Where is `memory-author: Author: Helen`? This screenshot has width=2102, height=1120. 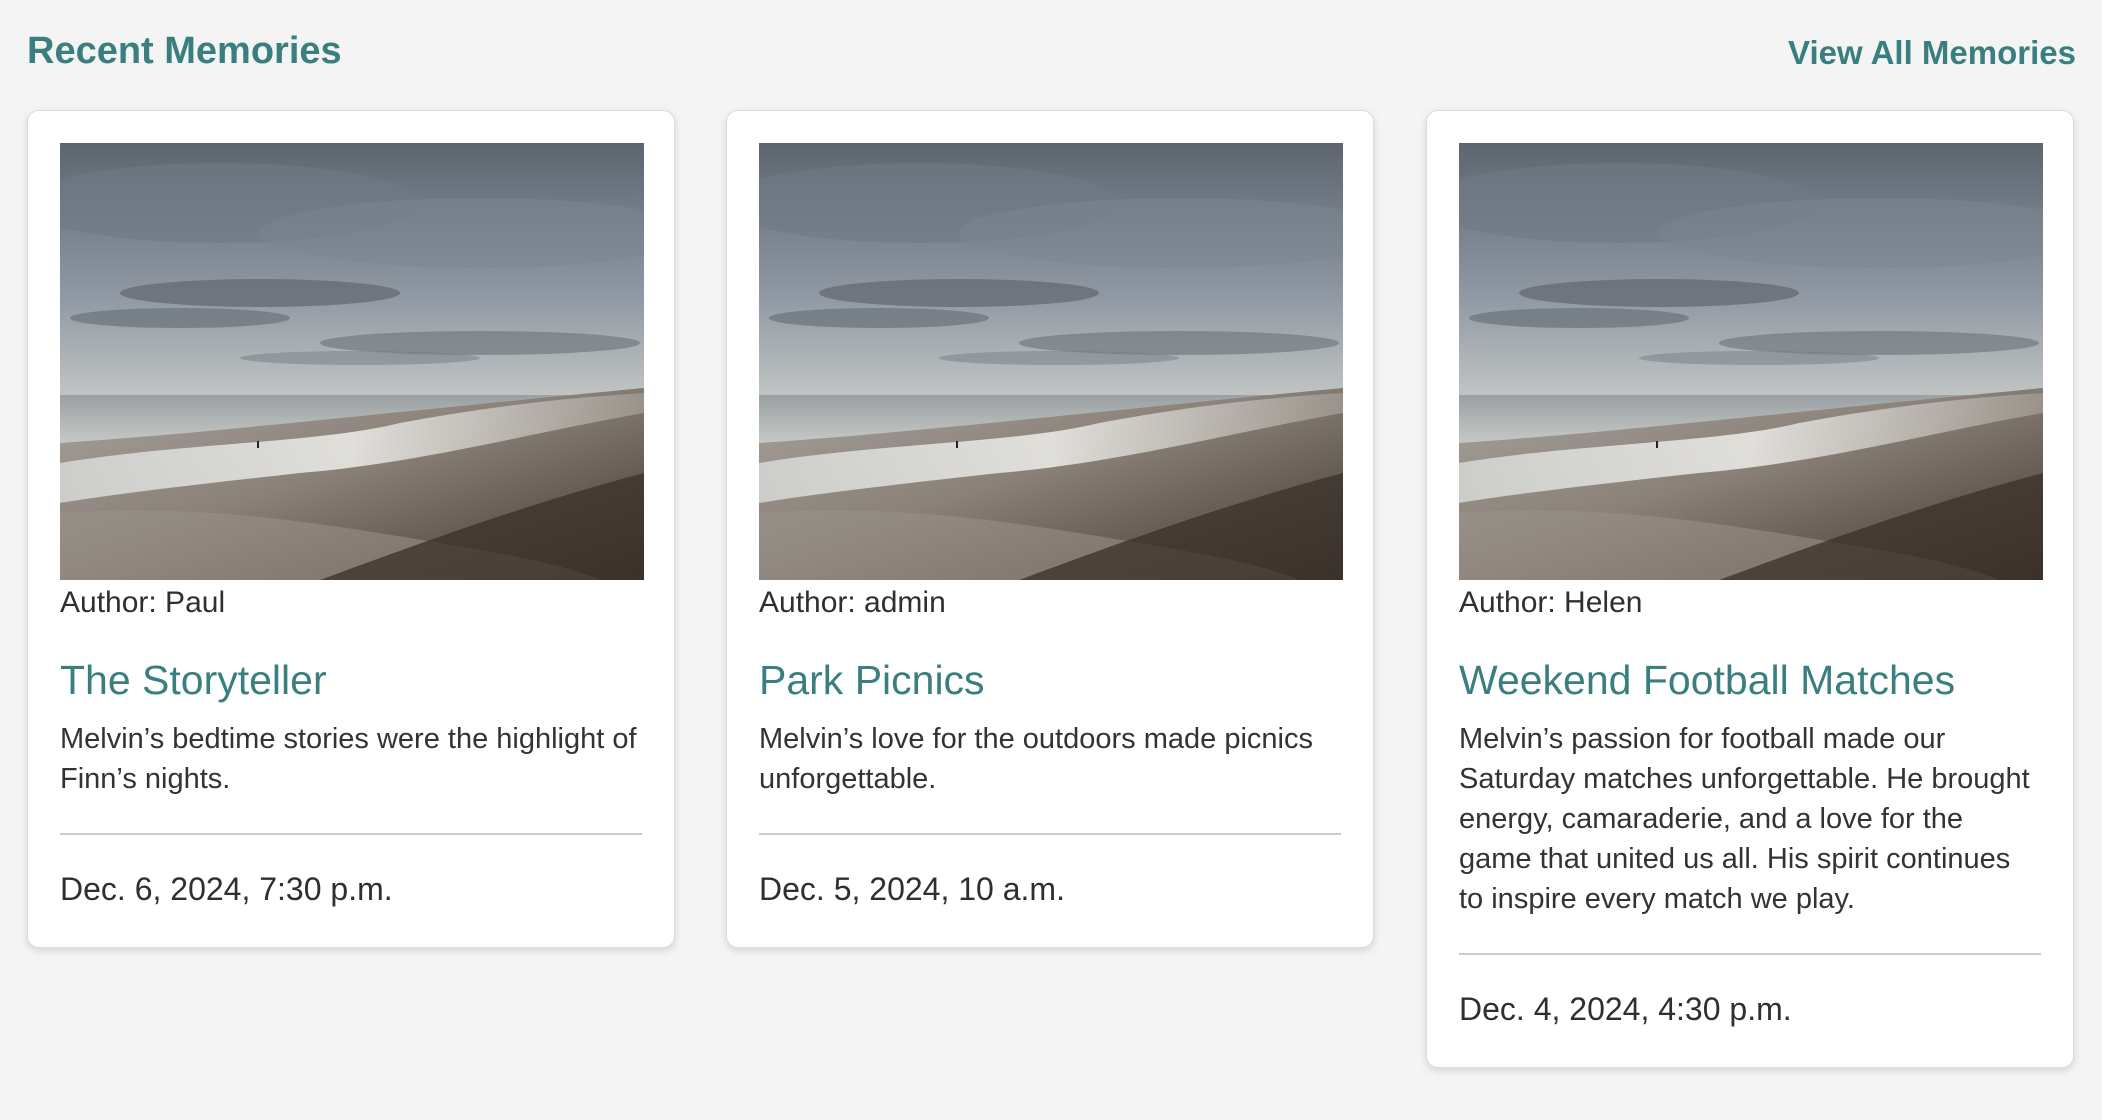
memory-author: Author: Helen is located at coordinates (1551, 602).